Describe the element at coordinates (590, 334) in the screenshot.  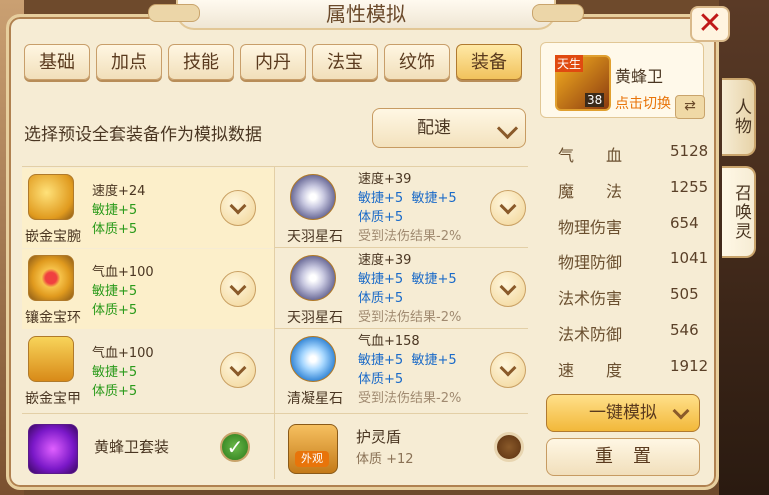
I see `attr-label: 法术防御` at that location.